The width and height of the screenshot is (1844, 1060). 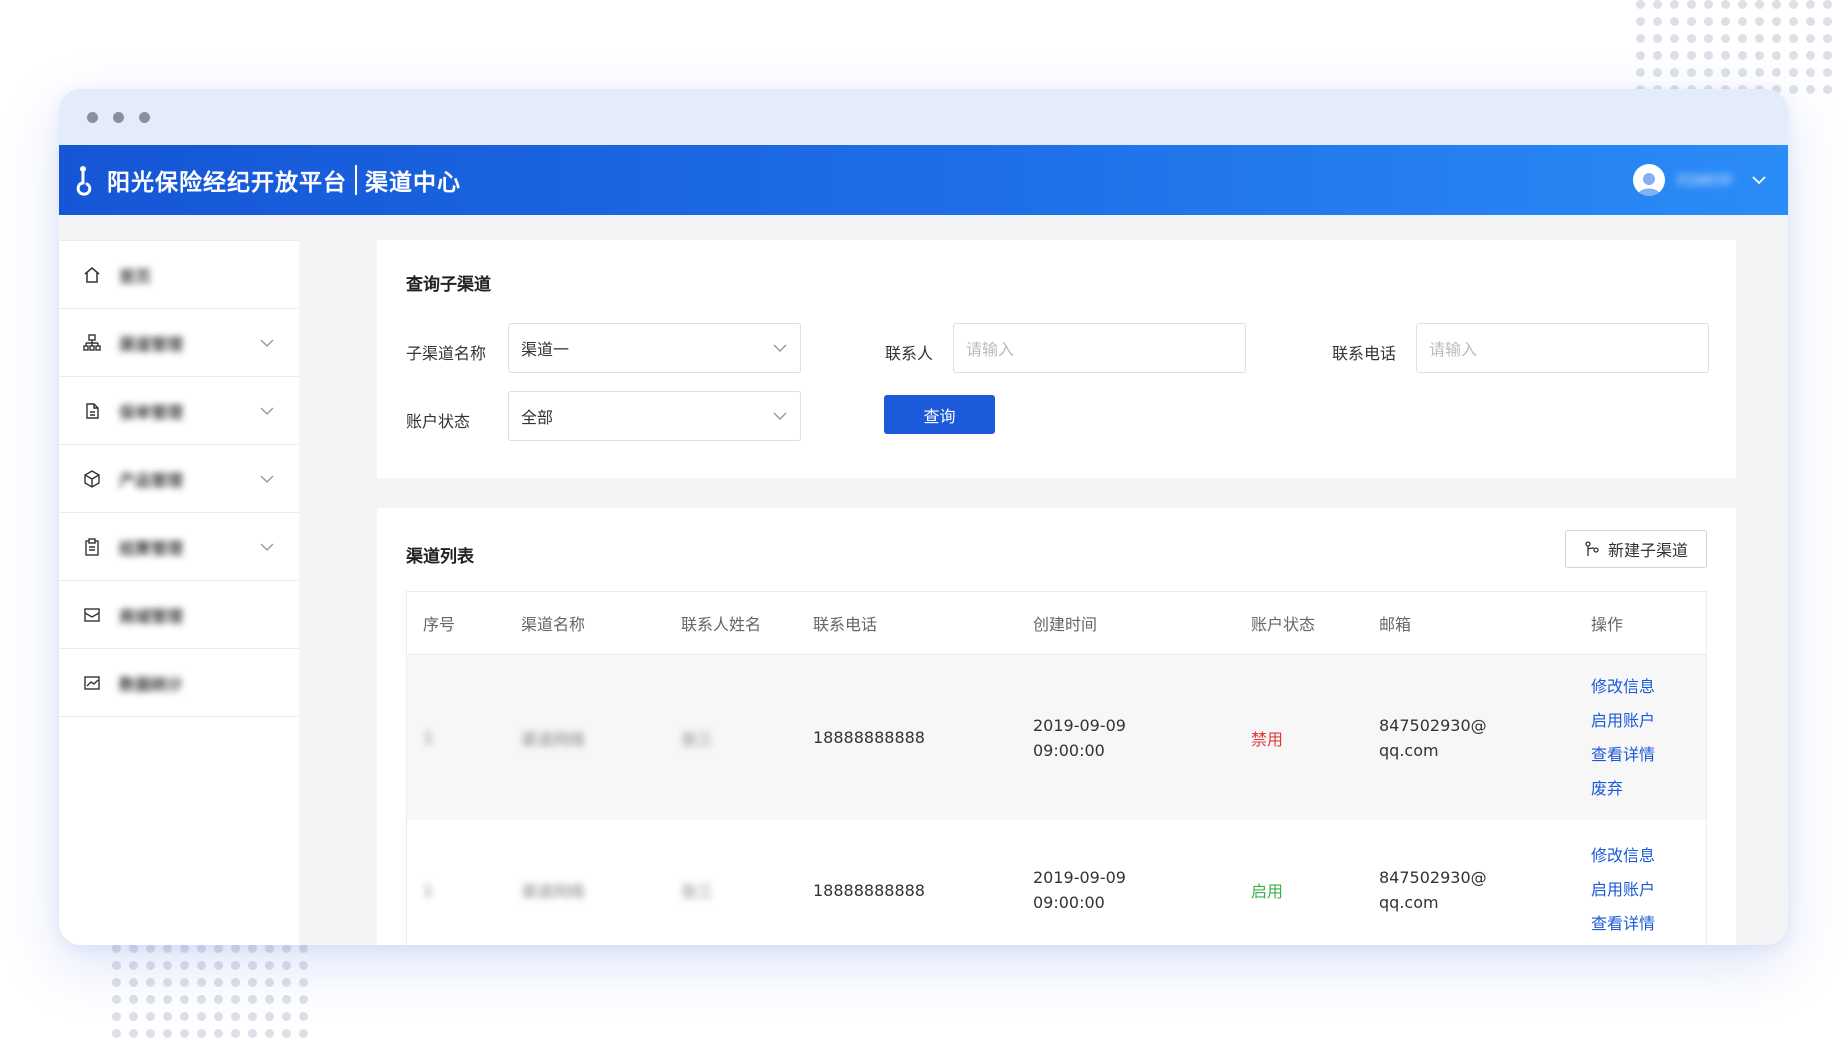 I want to click on email-line: 847502930@, so click(x=1433, y=877).